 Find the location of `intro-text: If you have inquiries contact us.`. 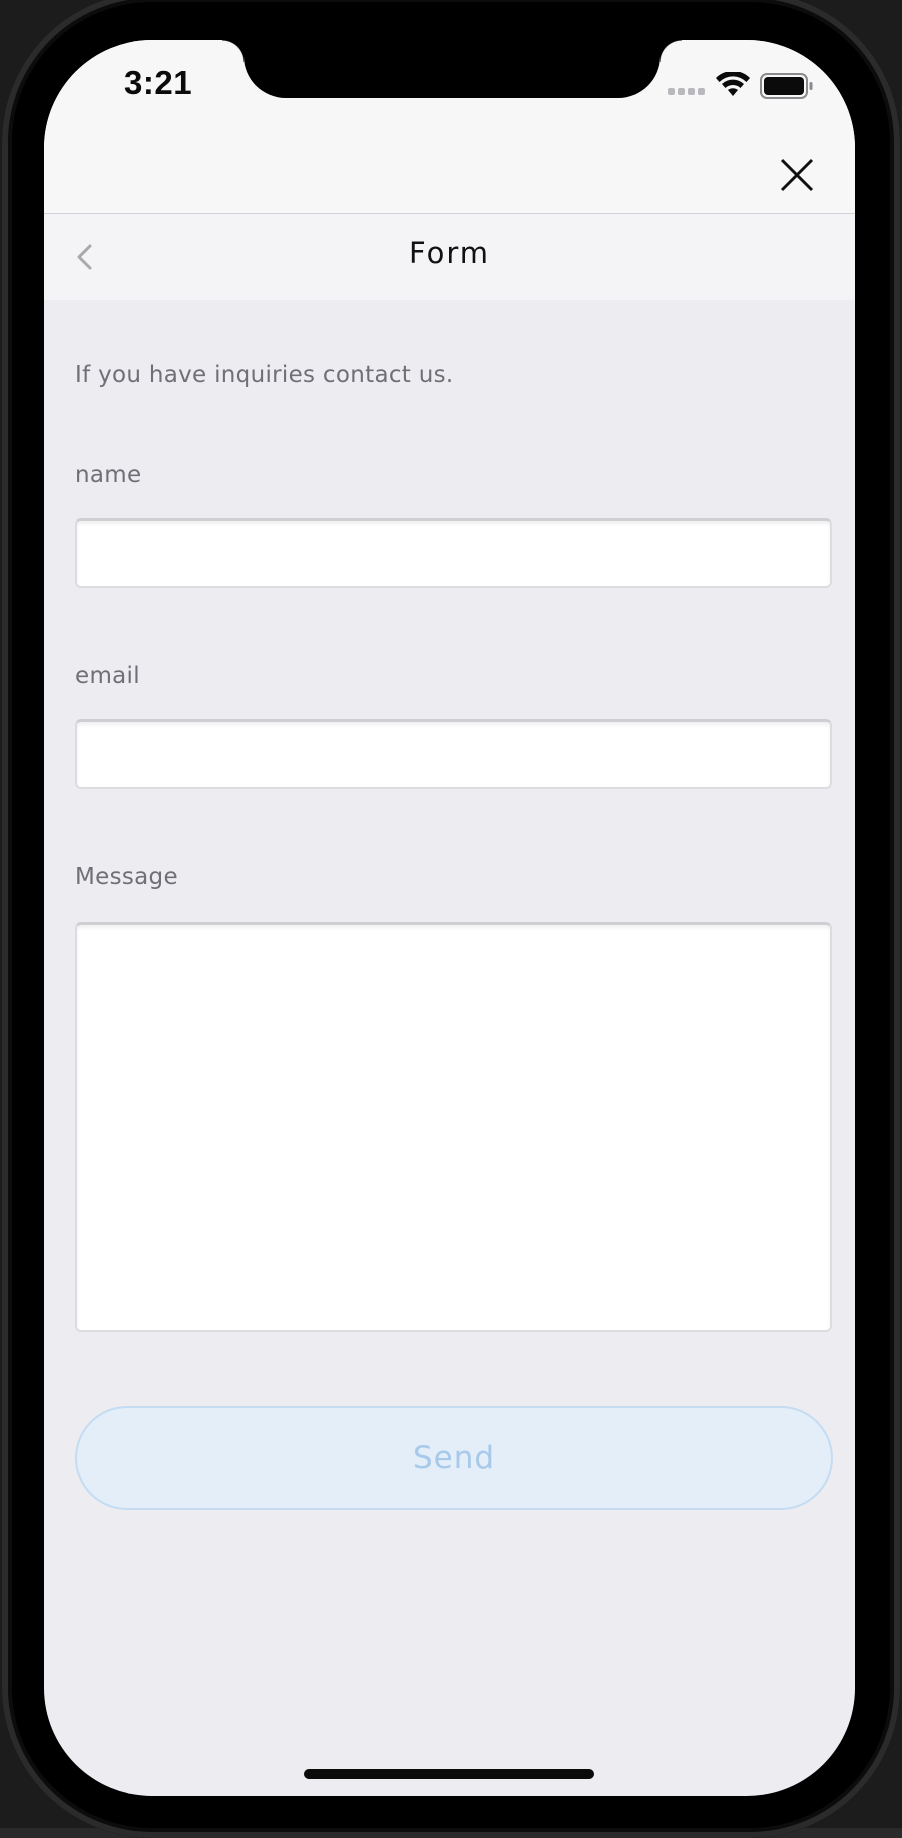

intro-text: If you have inquiries contact us. is located at coordinates (264, 375).